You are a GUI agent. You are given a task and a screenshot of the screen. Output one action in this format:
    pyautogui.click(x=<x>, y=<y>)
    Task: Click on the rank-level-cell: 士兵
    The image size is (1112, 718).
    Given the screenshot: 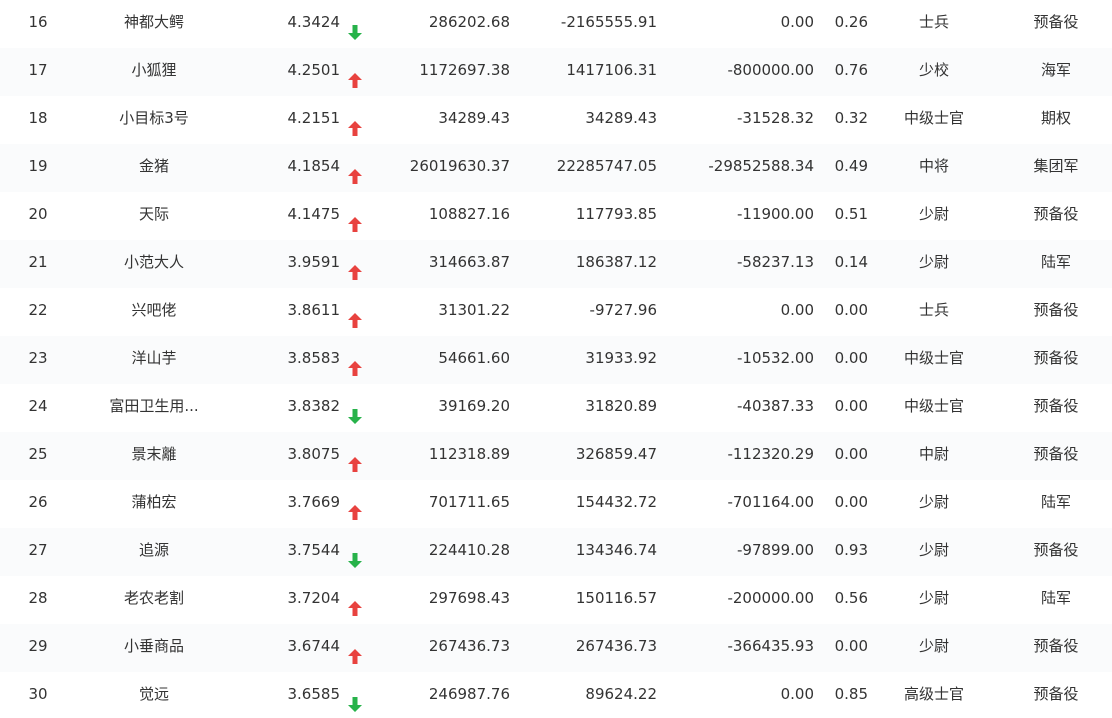 What is the action you would take?
    pyautogui.click(x=933, y=310)
    